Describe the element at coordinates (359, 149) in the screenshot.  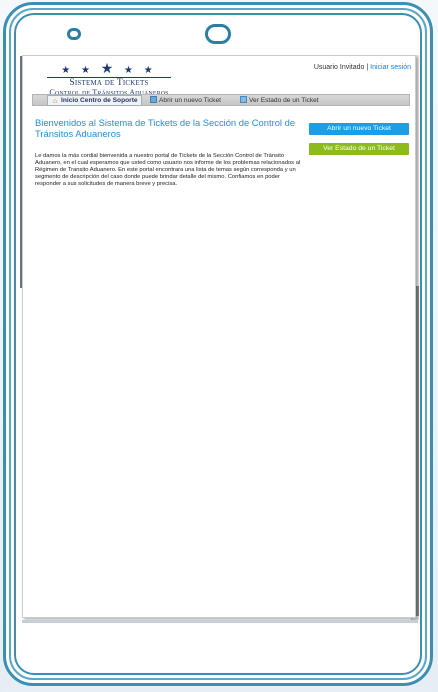
I see `check-ticket-status-button: Ver Estado de un Ticket` at that location.